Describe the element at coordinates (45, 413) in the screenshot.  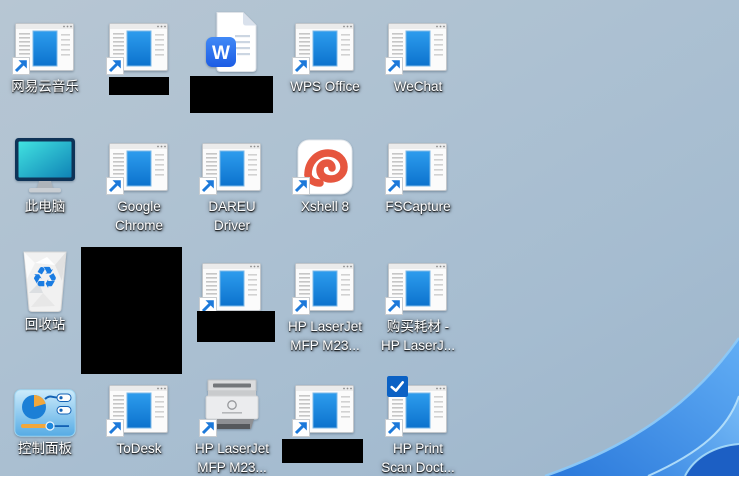
I see `control-panel-icon` at that location.